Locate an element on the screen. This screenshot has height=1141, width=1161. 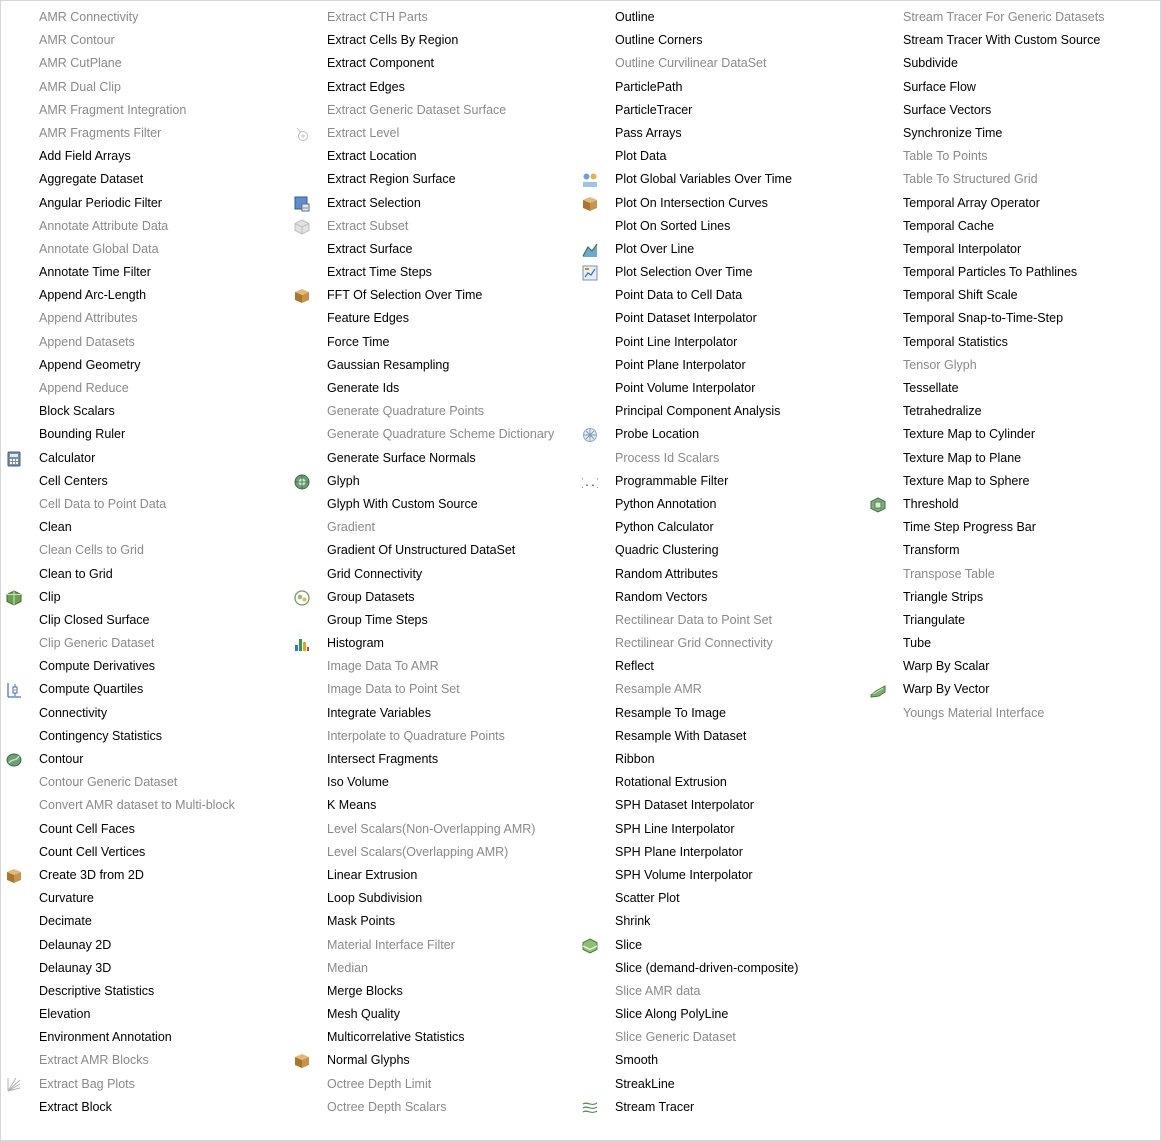
menu-item-probe-location: Probe Location is located at coordinates (721, 434).